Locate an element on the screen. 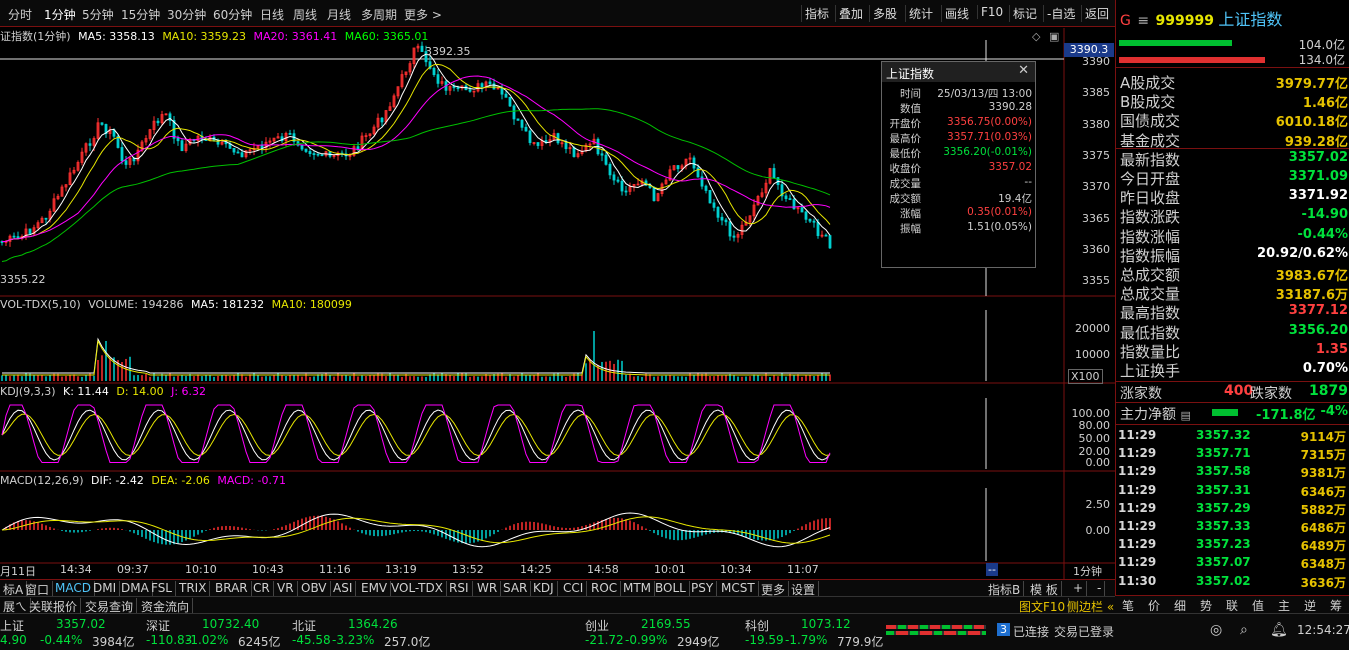 The width and height of the screenshot is (1349, 650). kdj-name: KDJ(9,3,3) is located at coordinates (28, 391).